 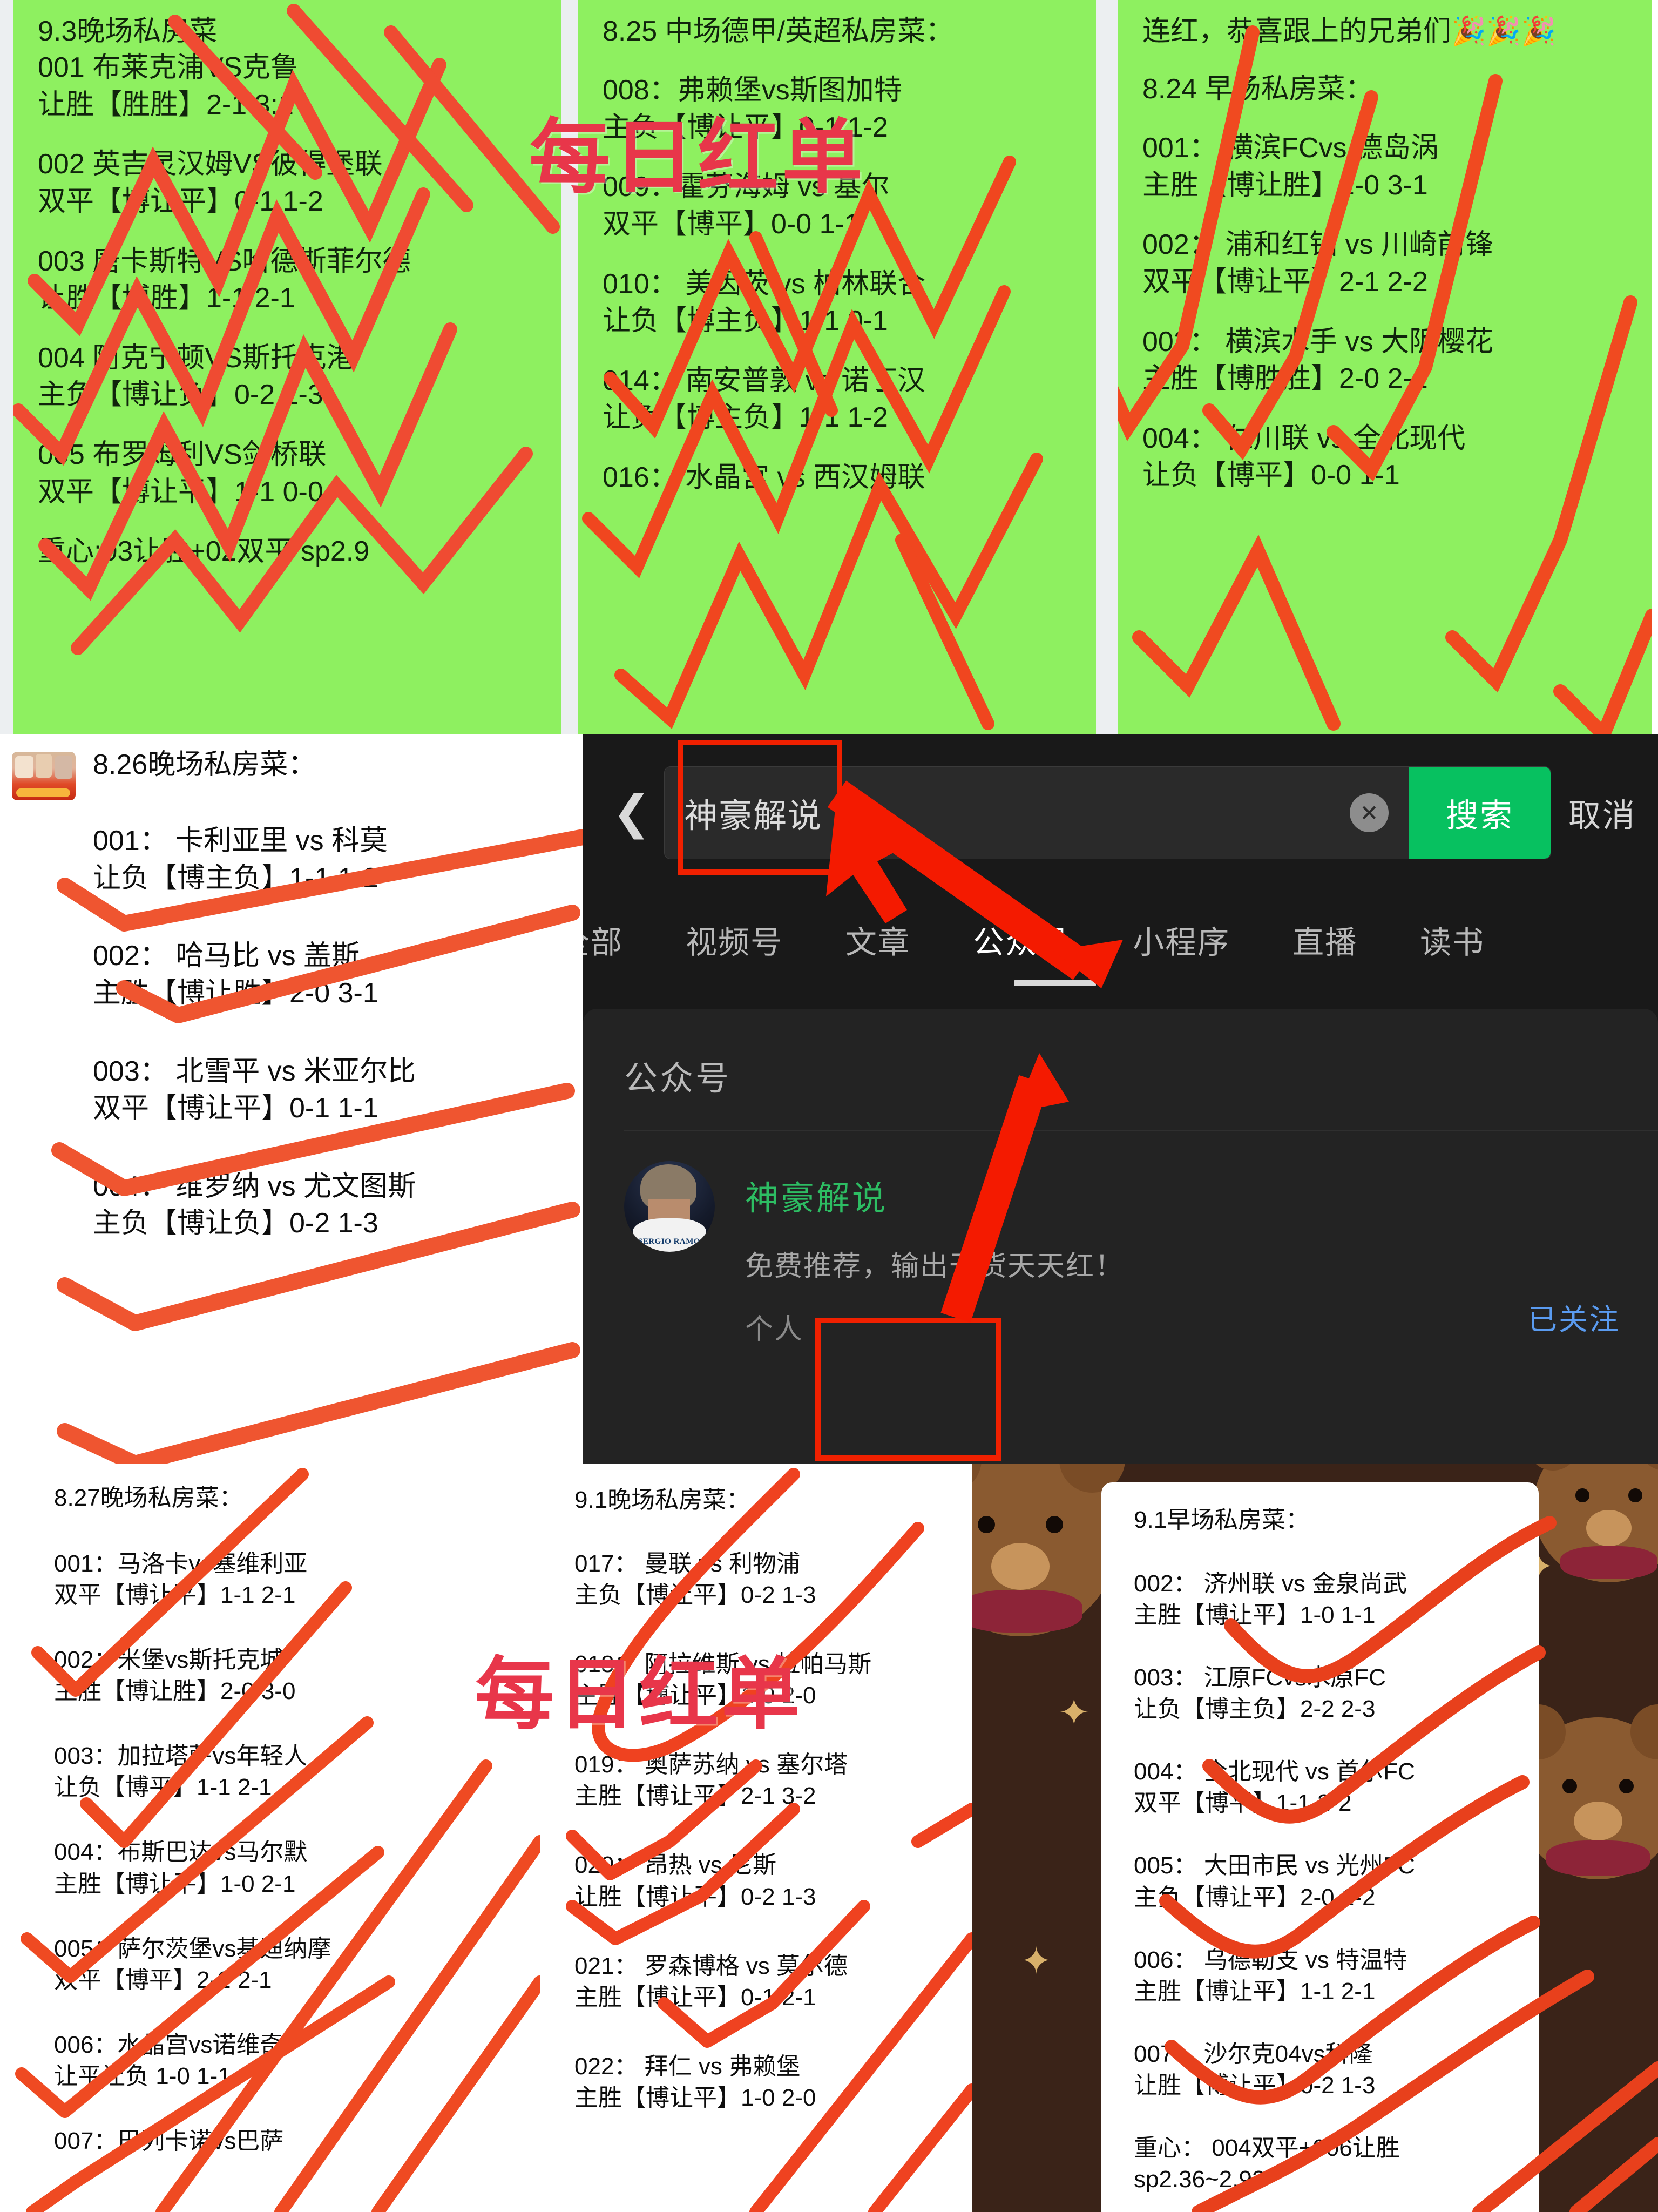 What do you see at coordinates (44, 776) in the screenshot?
I see `food-thumbnail` at bounding box center [44, 776].